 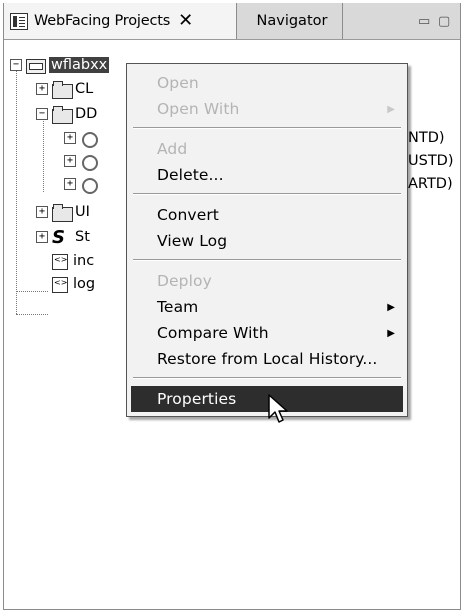 What do you see at coordinates (267, 307) in the screenshot?
I see `menu-item-team: Team ▶` at bounding box center [267, 307].